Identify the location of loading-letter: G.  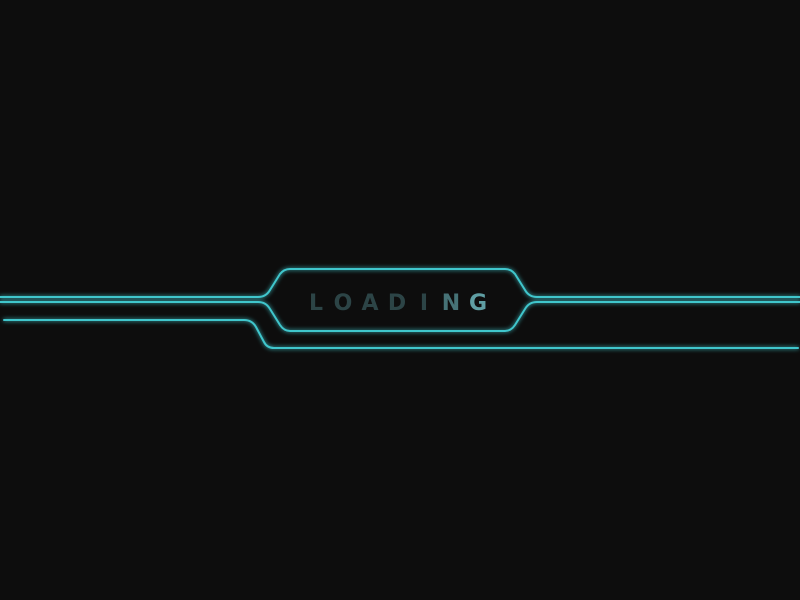
(478, 303).